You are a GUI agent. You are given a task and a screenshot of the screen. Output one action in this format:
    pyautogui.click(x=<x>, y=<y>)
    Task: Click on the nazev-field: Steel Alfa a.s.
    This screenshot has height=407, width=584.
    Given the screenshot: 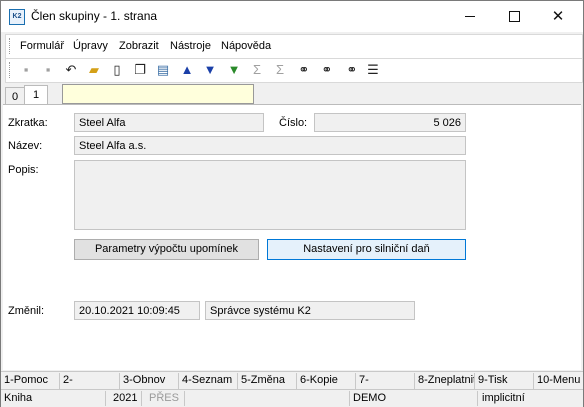 What is the action you would take?
    pyautogui.click(x=270, y=145)
    